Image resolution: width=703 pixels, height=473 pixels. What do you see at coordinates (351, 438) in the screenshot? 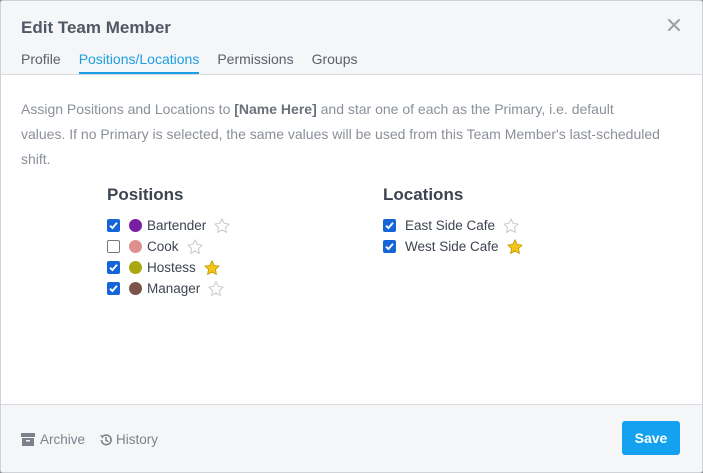
I see `dialog-footer: Archive History Save` at bounding box center [351, 438].